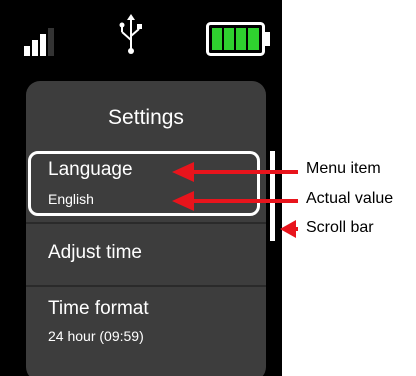  What do you see at coordinates (146, 186) in the screenshot?
I see `menu-item-language: Language English` at bounding box center [146, 186].